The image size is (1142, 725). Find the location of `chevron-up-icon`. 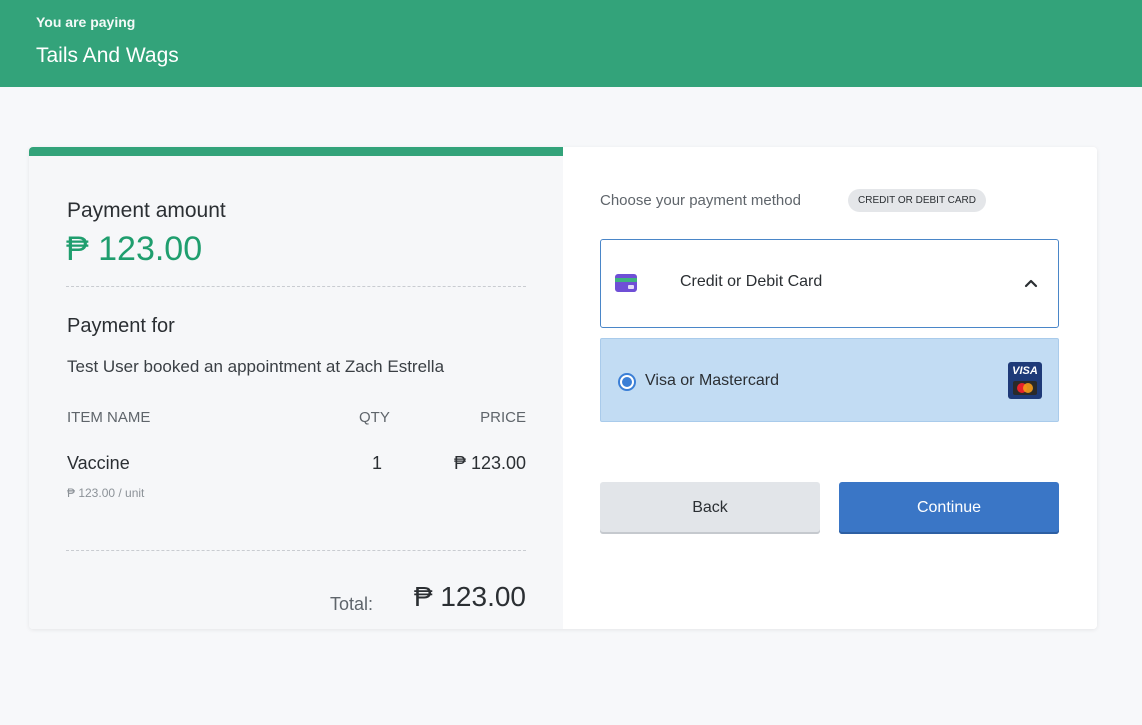

chevron-up-icon is located at coordinates (1031, 283).